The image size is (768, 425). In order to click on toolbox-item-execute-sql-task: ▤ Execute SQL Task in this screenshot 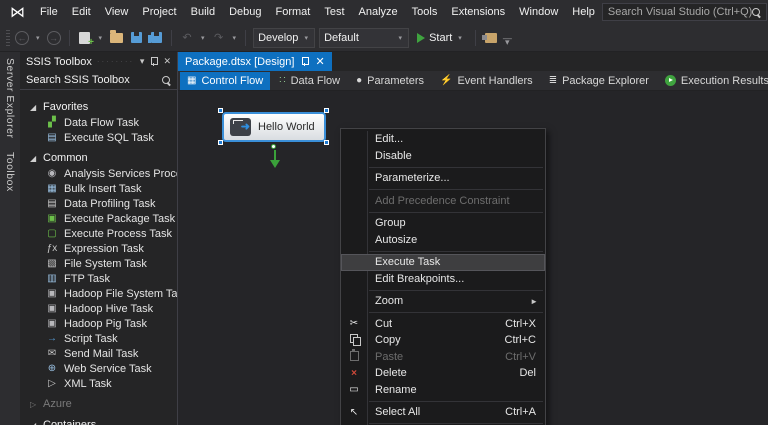, I will do `click(98, 137)`.